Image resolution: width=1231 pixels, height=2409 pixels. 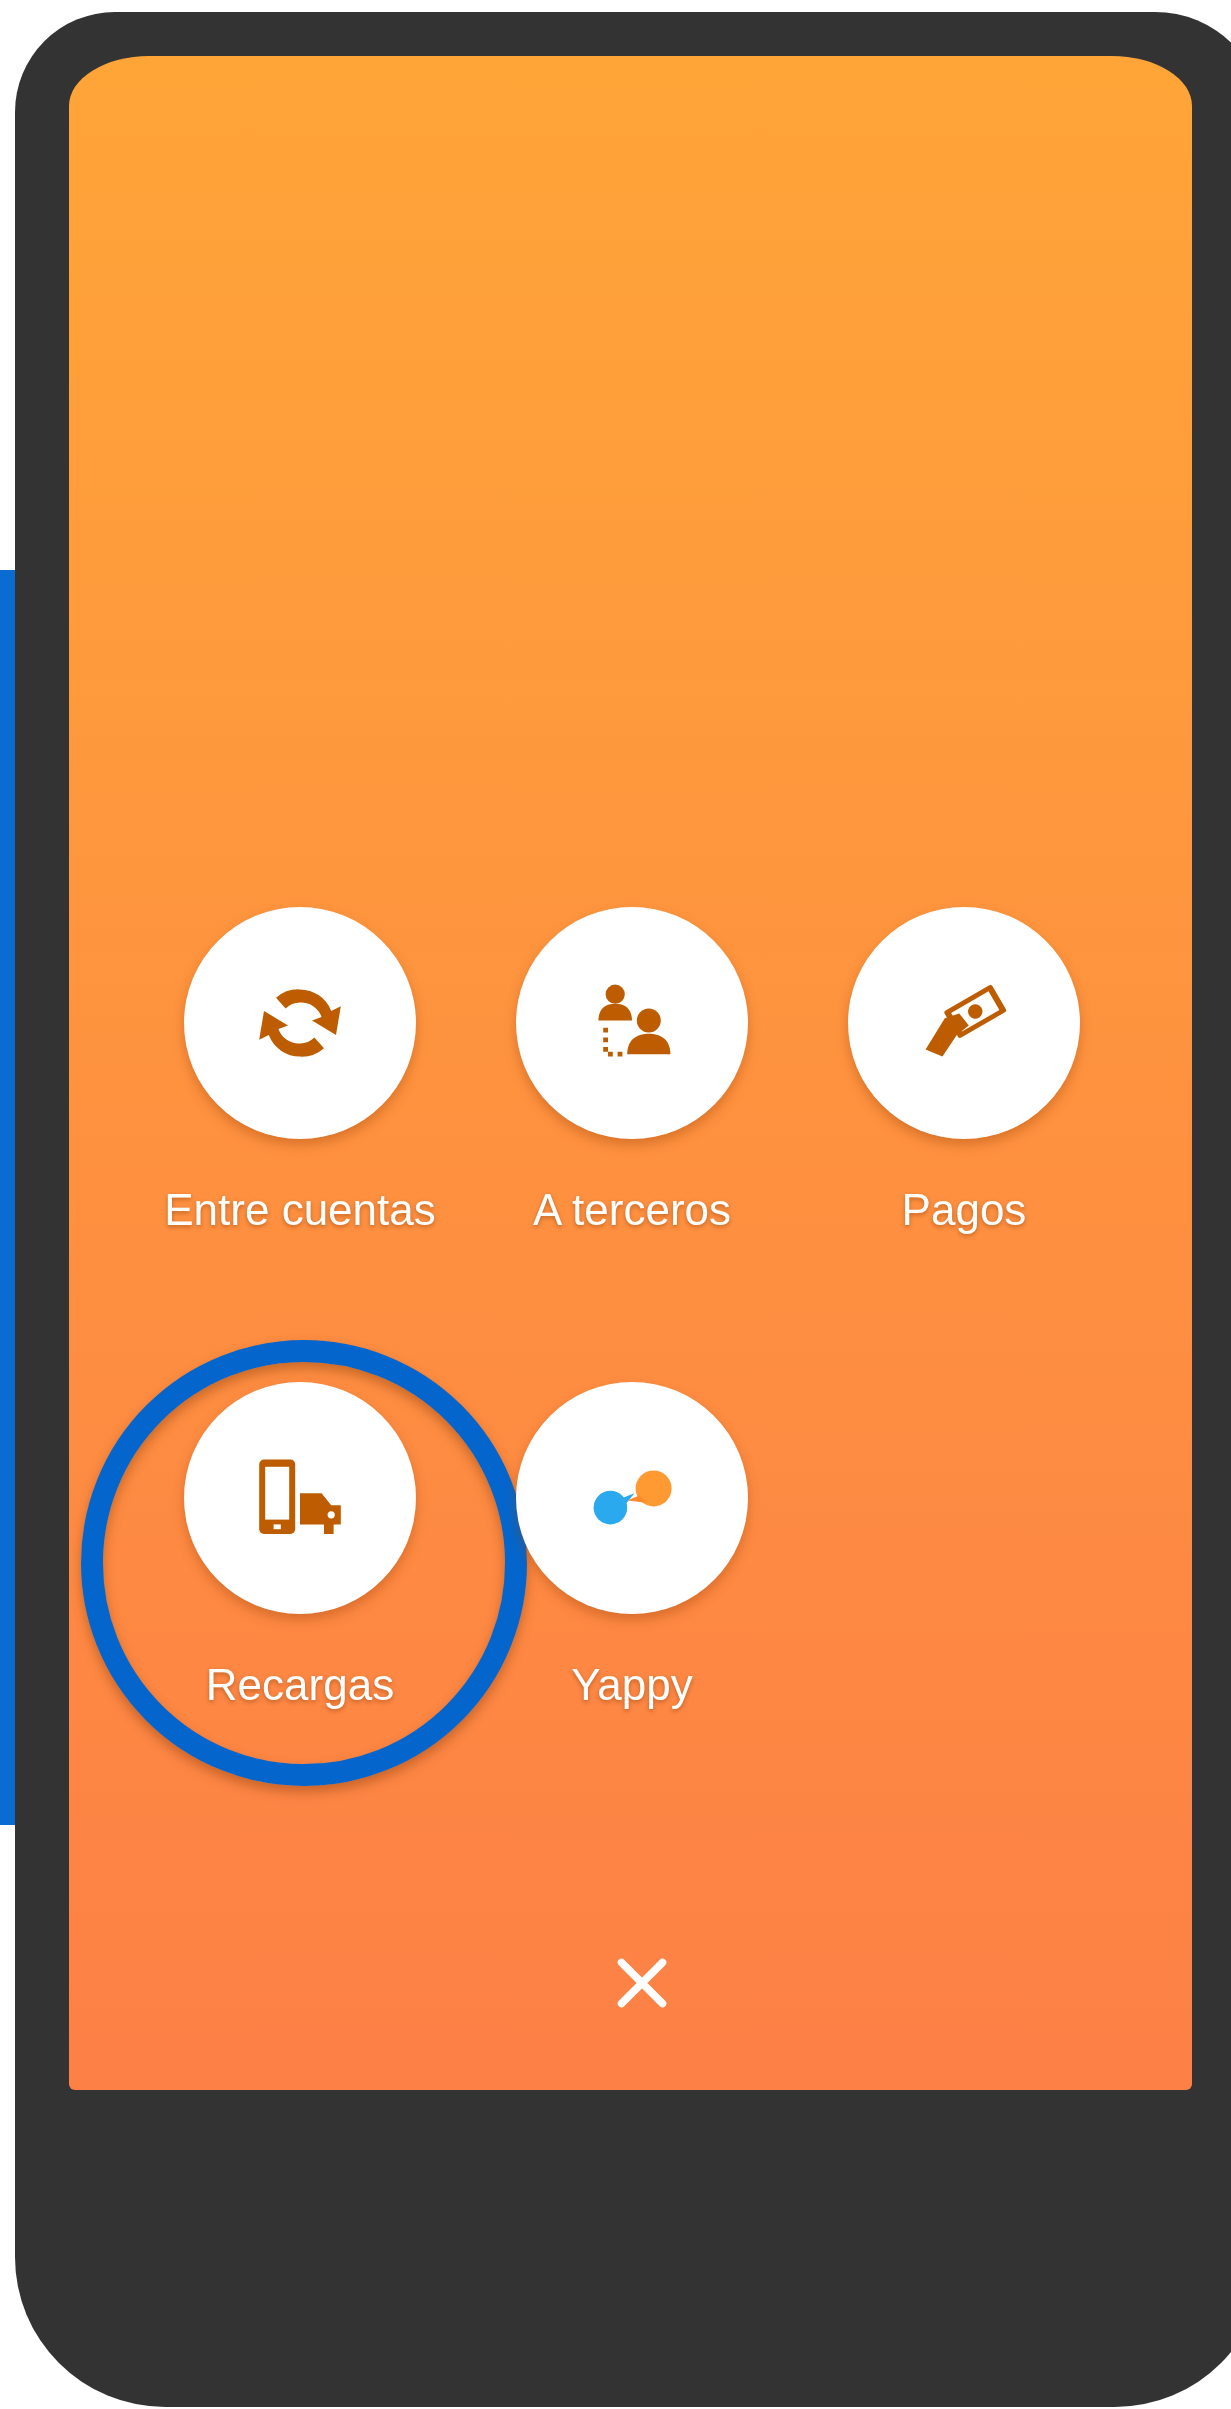 What do you see at coordinates (642, 1983) in the screenshot?
I see `close-icon` at bounding box center [642, 1983].